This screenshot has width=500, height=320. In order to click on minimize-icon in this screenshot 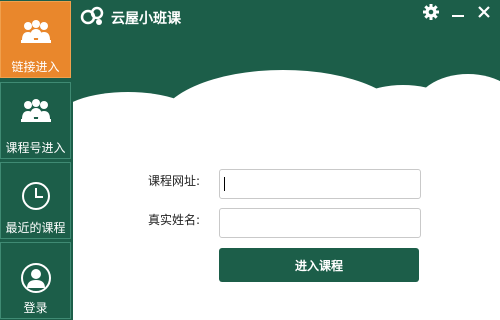, I will do `click(458, 12)`.